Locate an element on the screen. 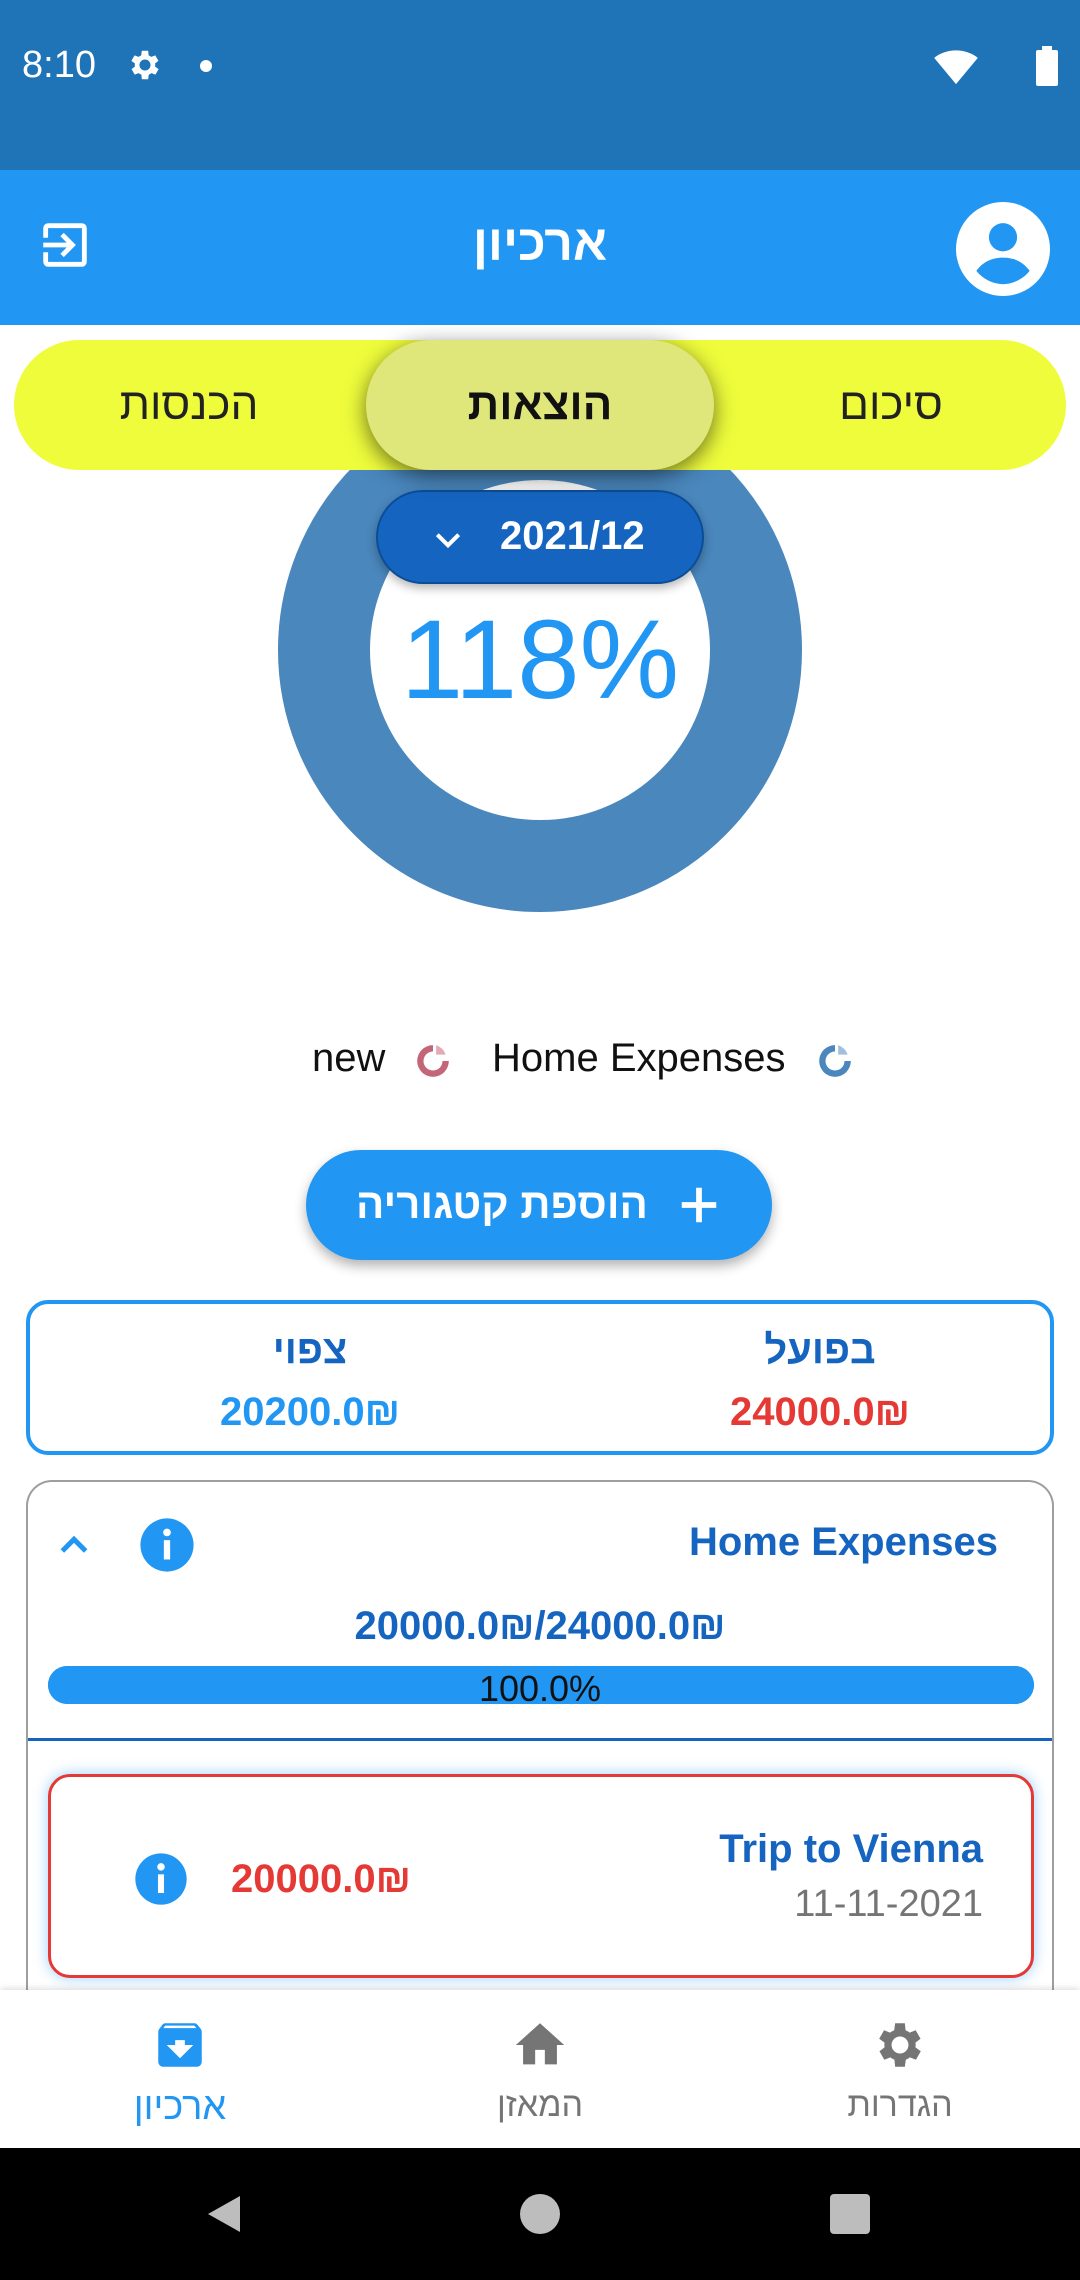 This screenshot has height=2280, width=1080. add-category-button: הוספת קטגוריה is located at coordinates (539, 1205).